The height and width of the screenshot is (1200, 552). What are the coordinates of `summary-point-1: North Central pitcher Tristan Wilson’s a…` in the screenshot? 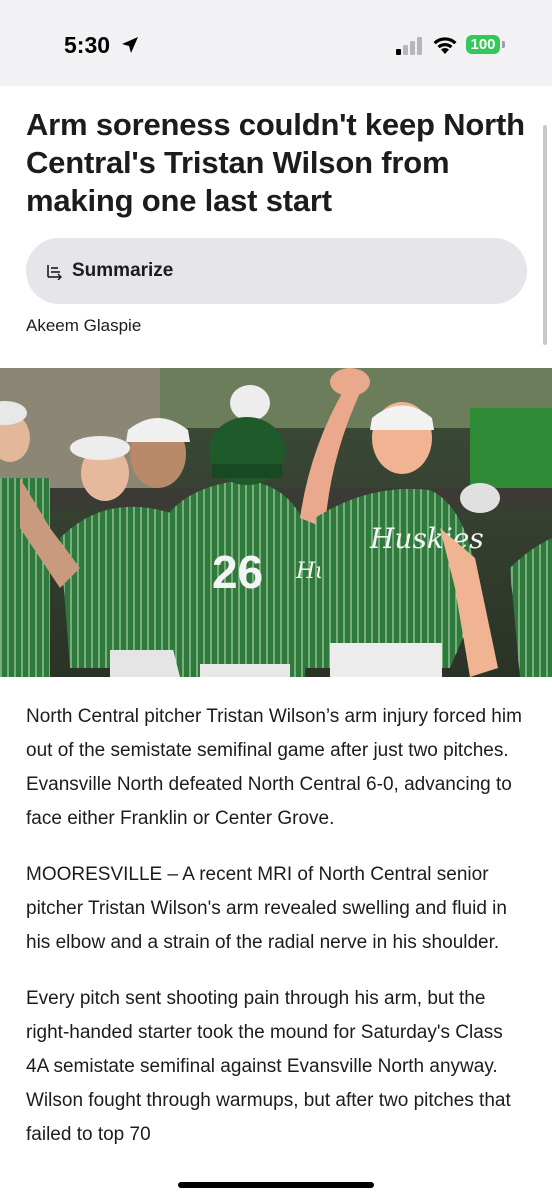 It's located at (274, 733).